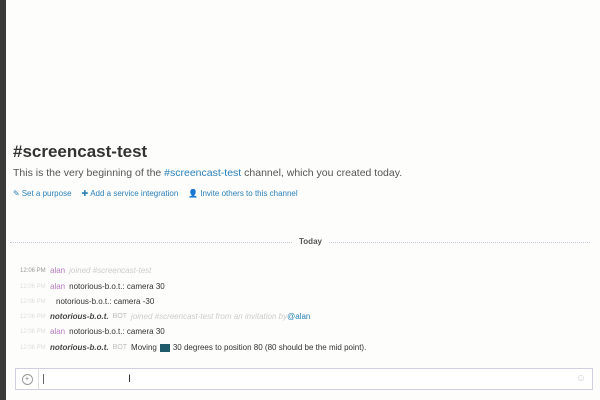 This screenshot has height=400, width=600. Describe the element at coordinates (193, 193) in the screenshot. I see `user-icon: 👤` at that location.